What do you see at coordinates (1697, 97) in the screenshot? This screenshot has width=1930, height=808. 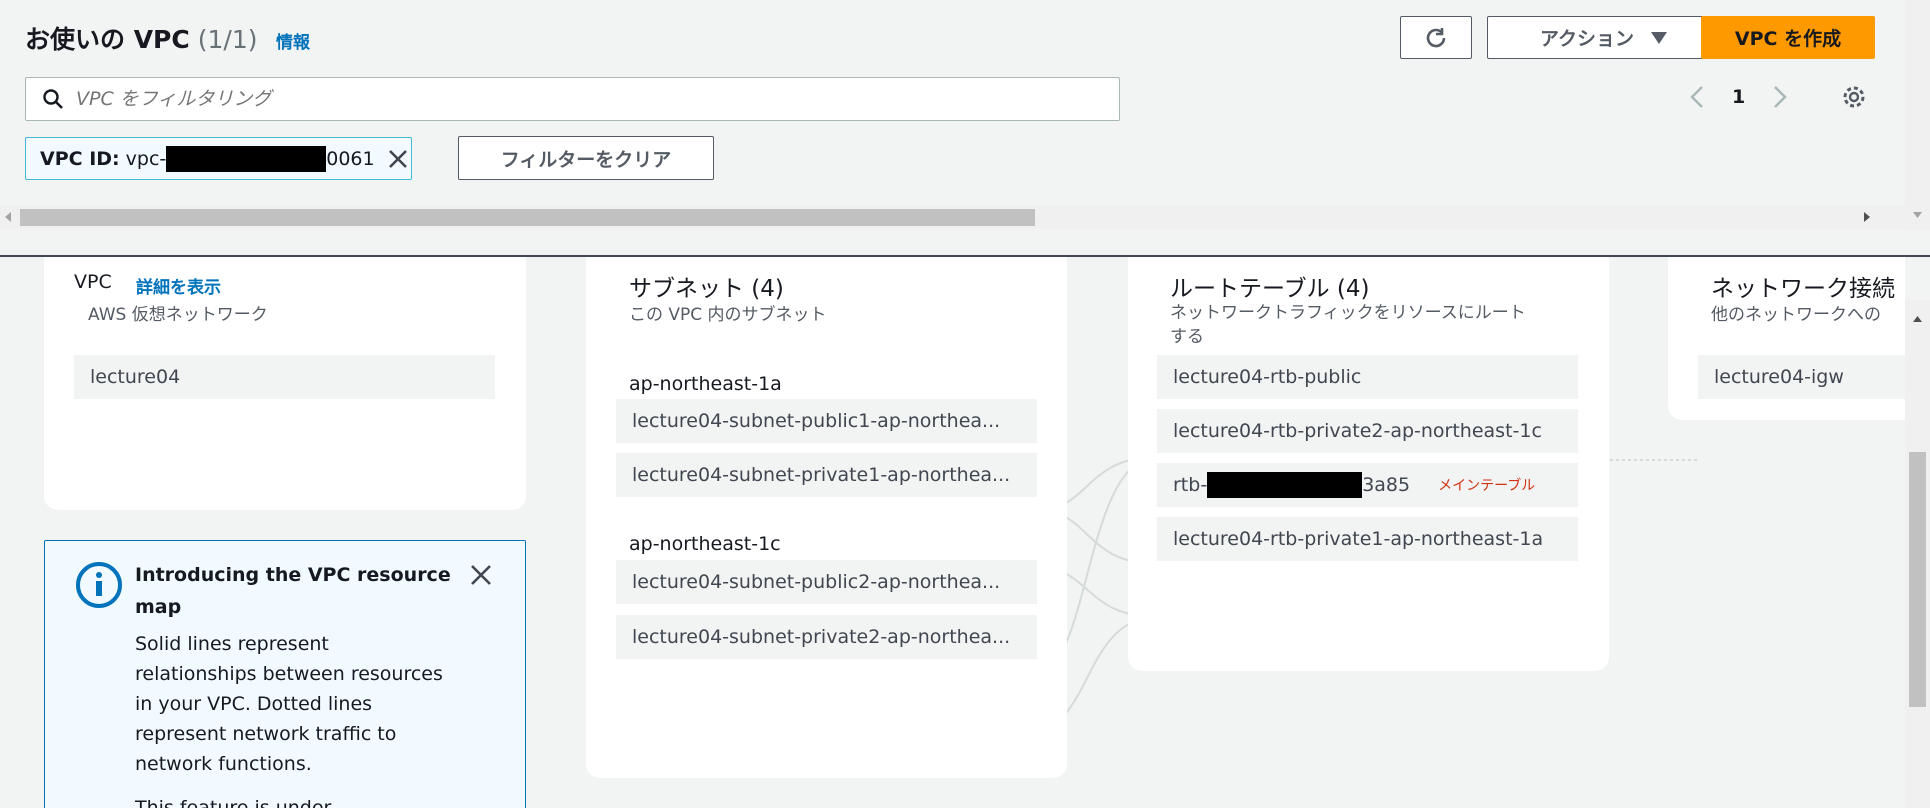 I see `chevron-left-icon` at bounding box center [1697, 97].